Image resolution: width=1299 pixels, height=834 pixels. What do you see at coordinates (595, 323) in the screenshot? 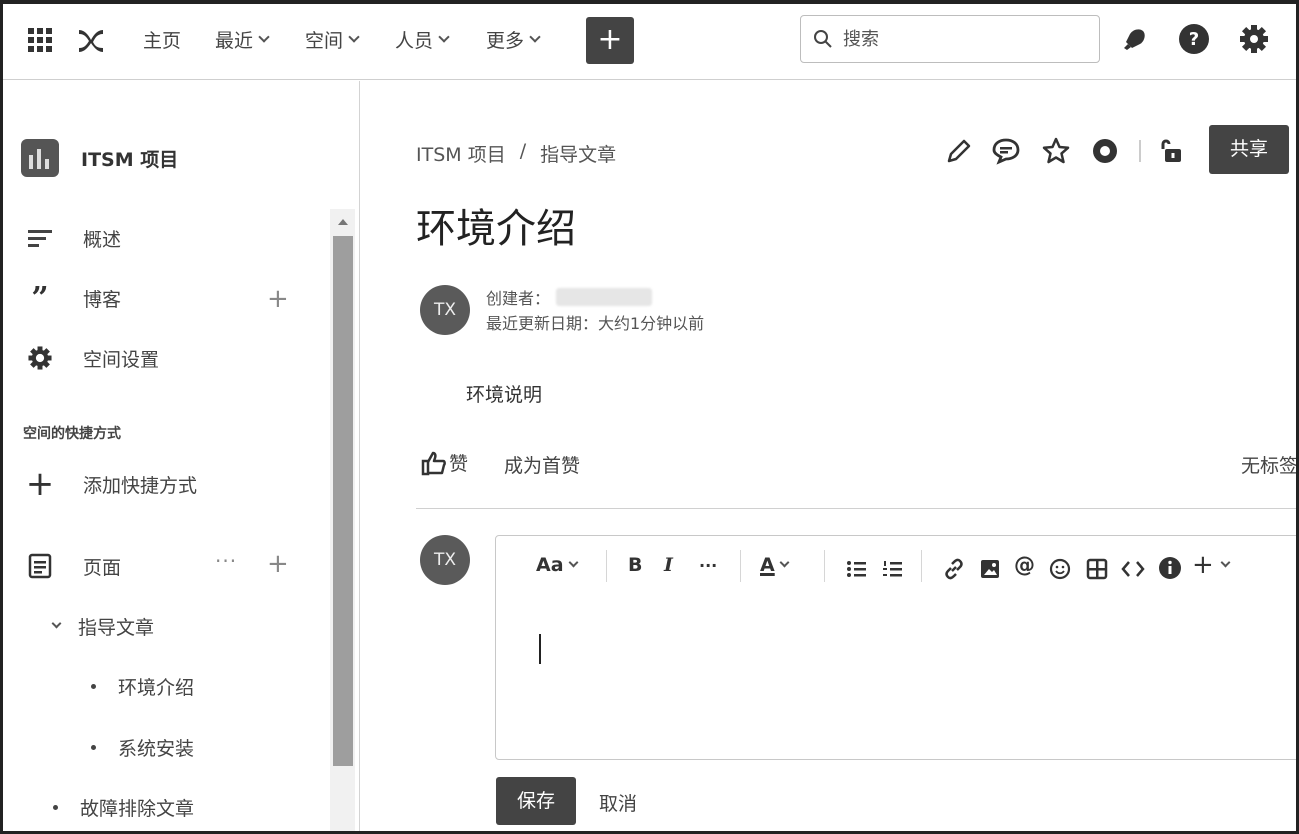
I see `last-updated: 最近更新日期：大约1分钟以前` at bounding box center [595, 323].